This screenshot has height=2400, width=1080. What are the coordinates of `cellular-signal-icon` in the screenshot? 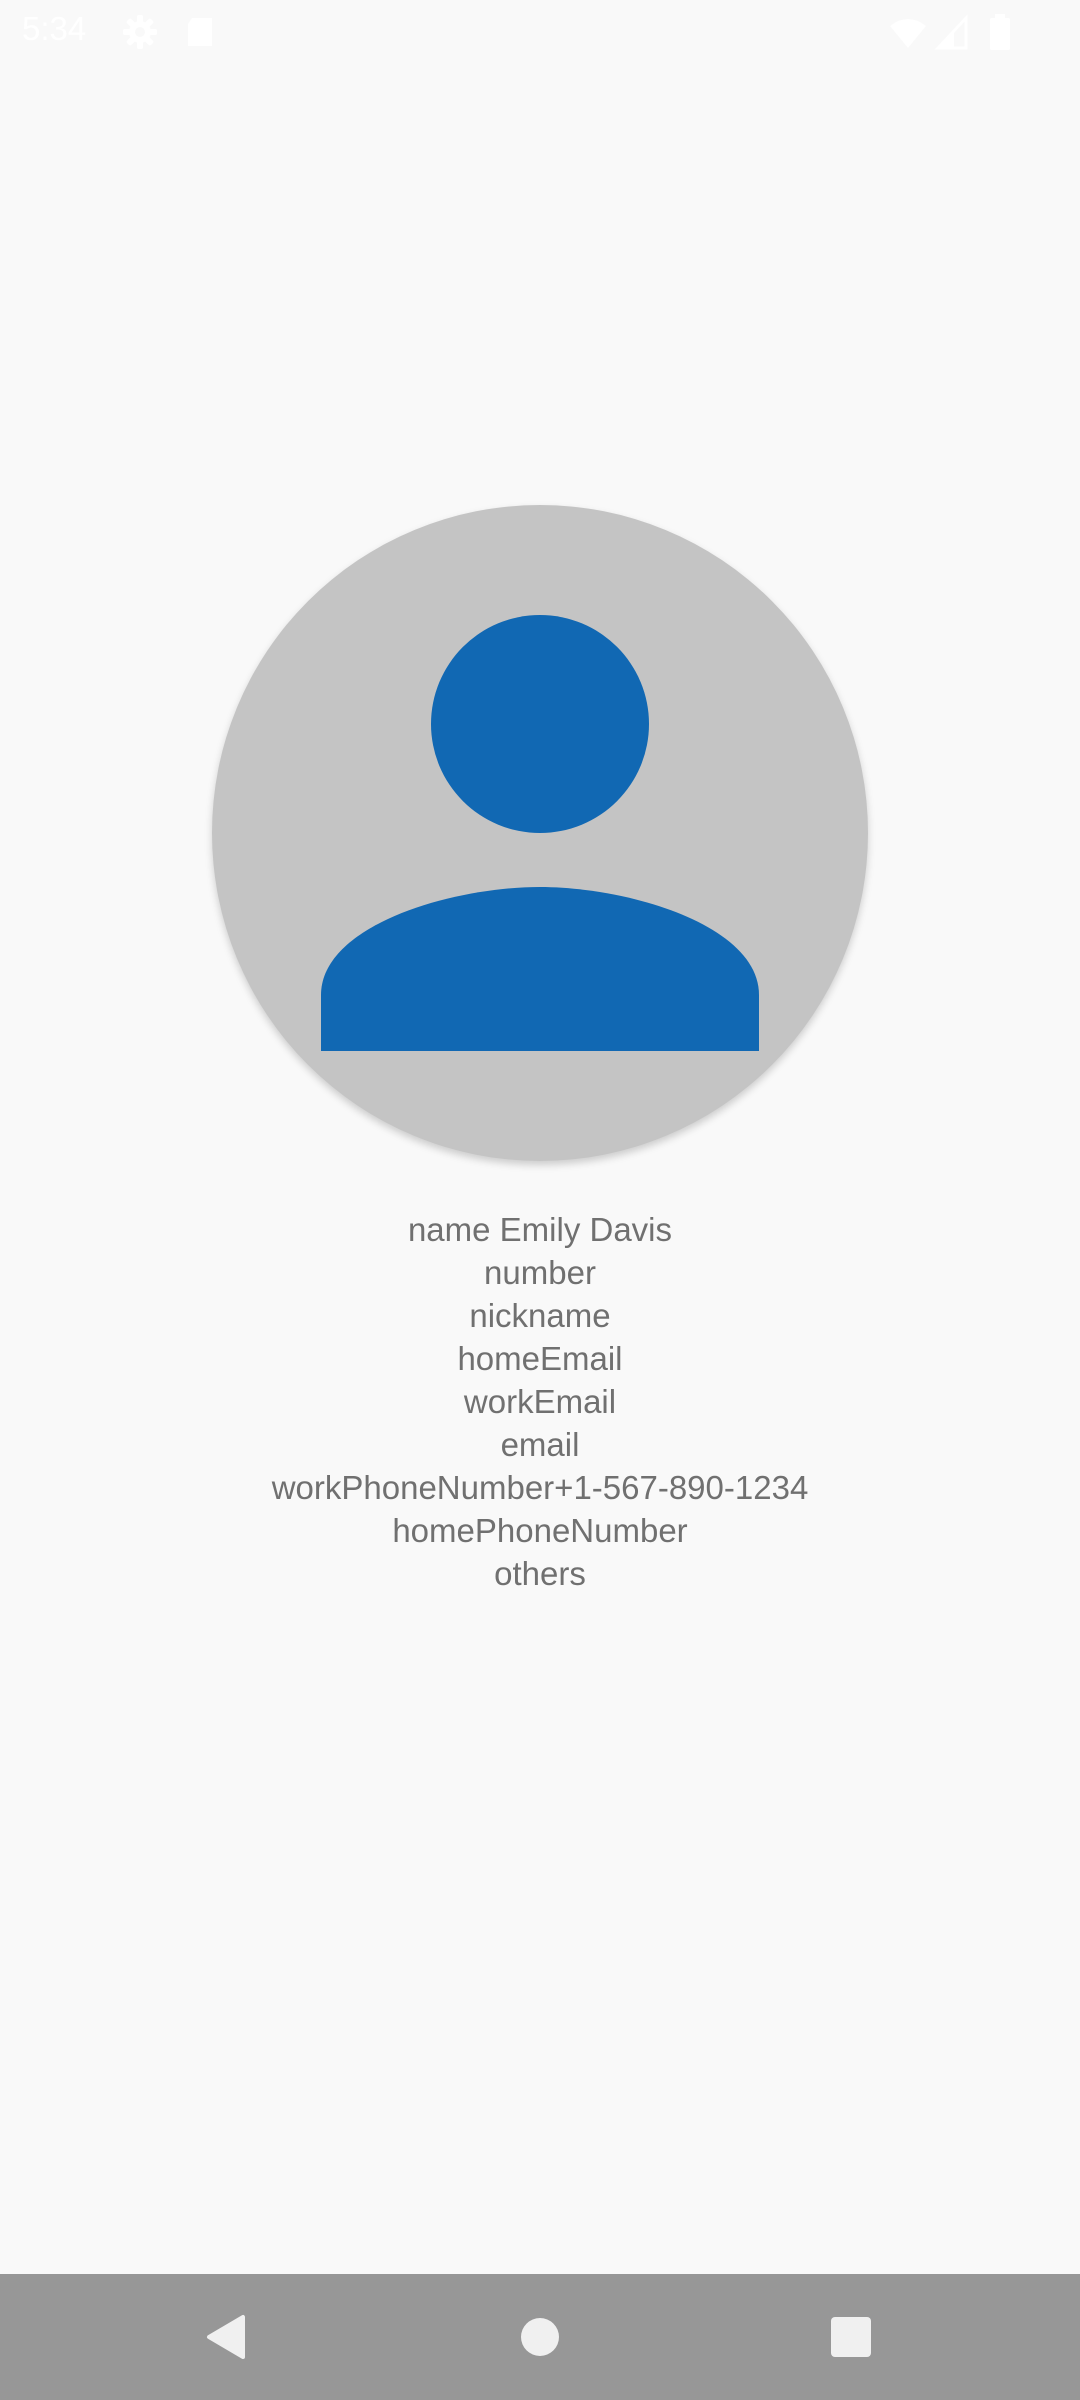 It's located at (952, 32).